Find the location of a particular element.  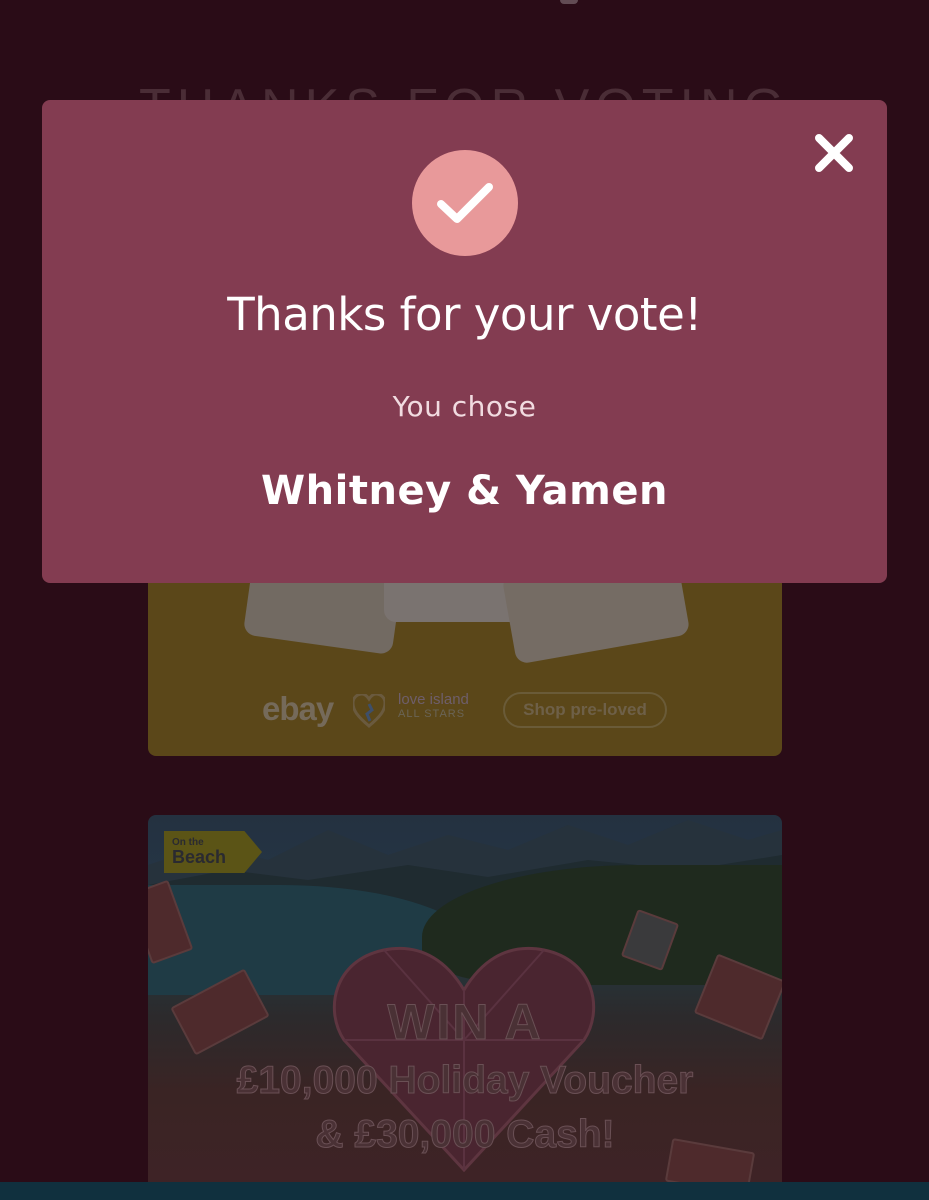

close-icon is located at coordinates (834, 153).